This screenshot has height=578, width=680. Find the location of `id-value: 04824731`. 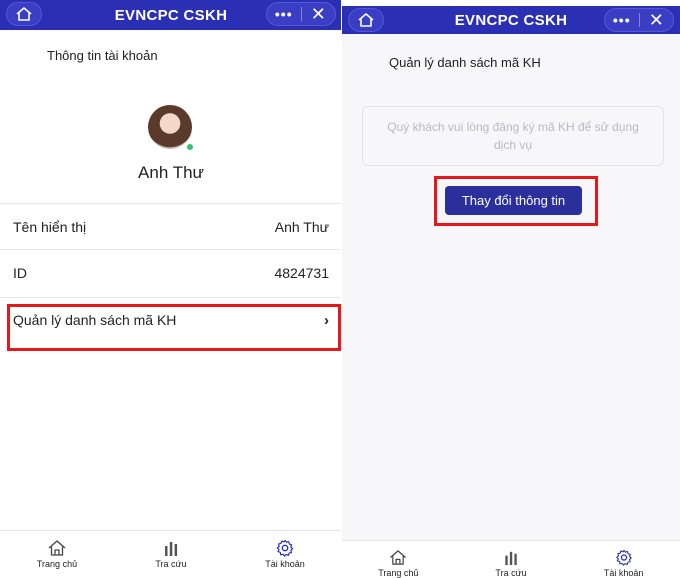

id-value: 04824731 is located at coordinates (297, 273).